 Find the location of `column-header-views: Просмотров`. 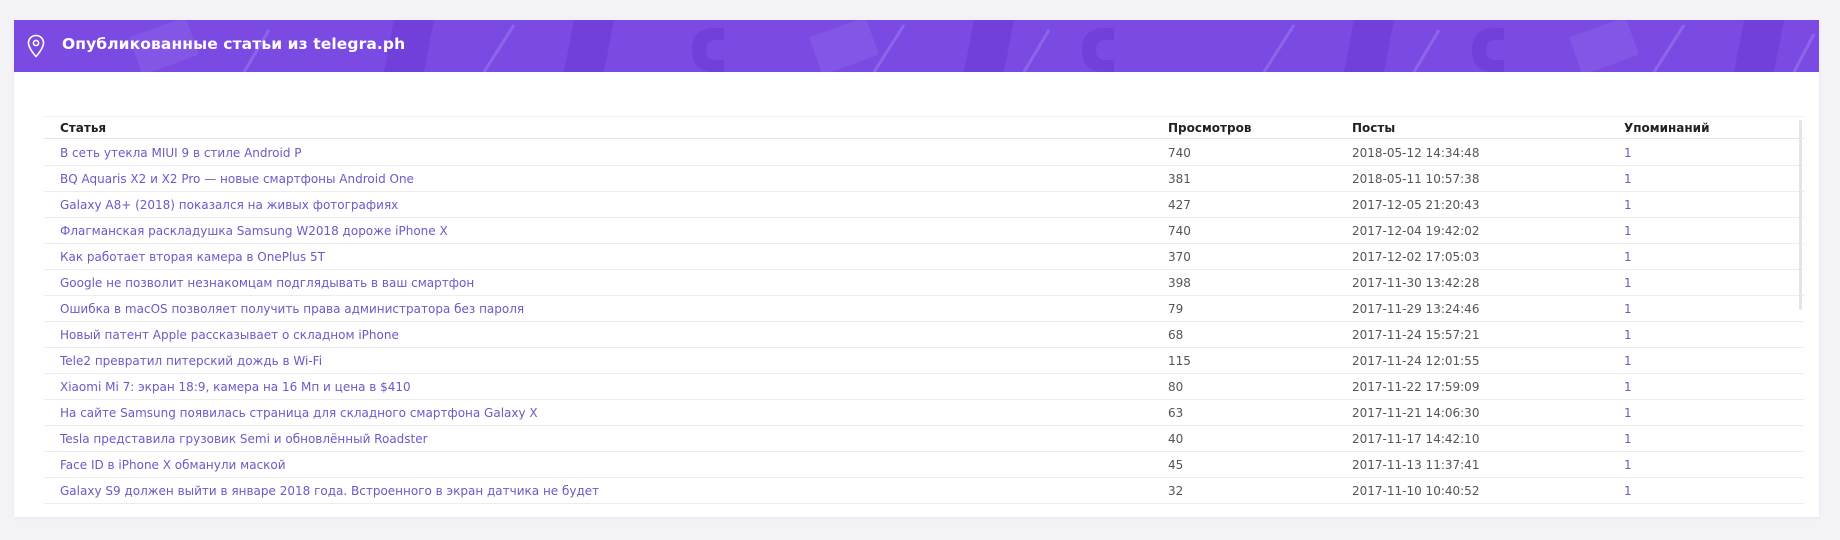

column-header-views: Просмотров is located at coordinates (1209, 128).